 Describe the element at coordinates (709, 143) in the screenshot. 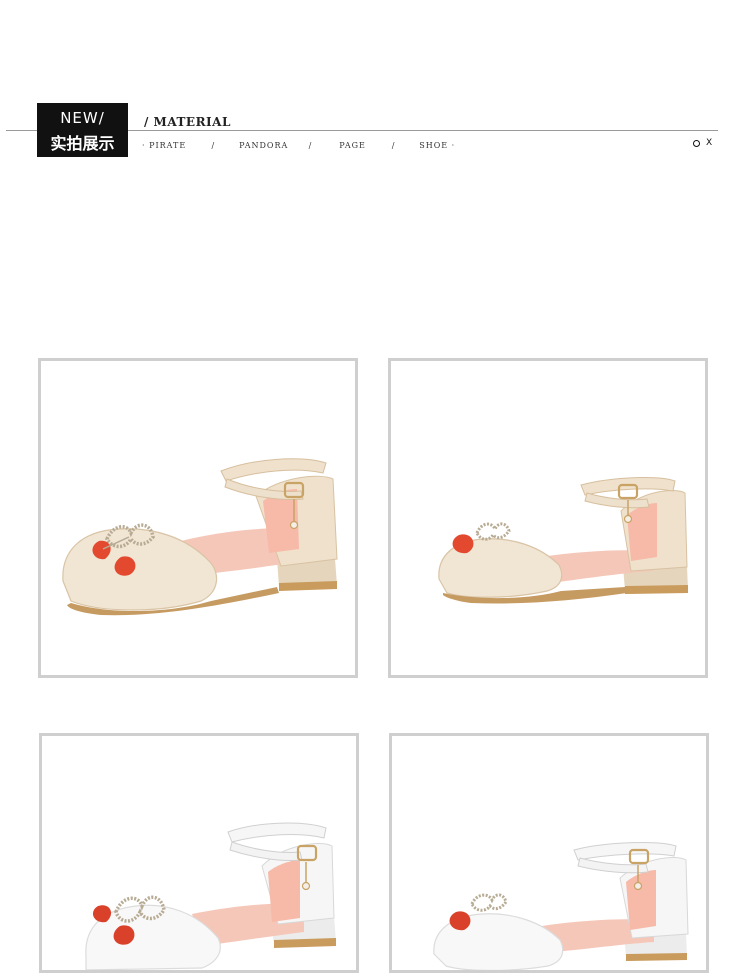

I see `close-icon: X` at that location.